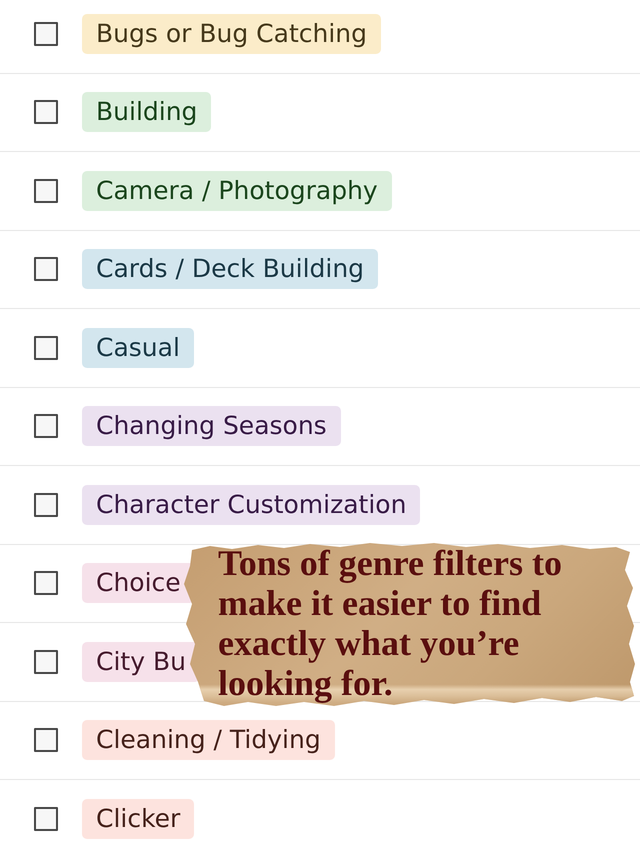 The image size is (640, 853). Describe the element at coordinates (138, 348) in the screenshot. I see `genre-tag: Casual` at that location.